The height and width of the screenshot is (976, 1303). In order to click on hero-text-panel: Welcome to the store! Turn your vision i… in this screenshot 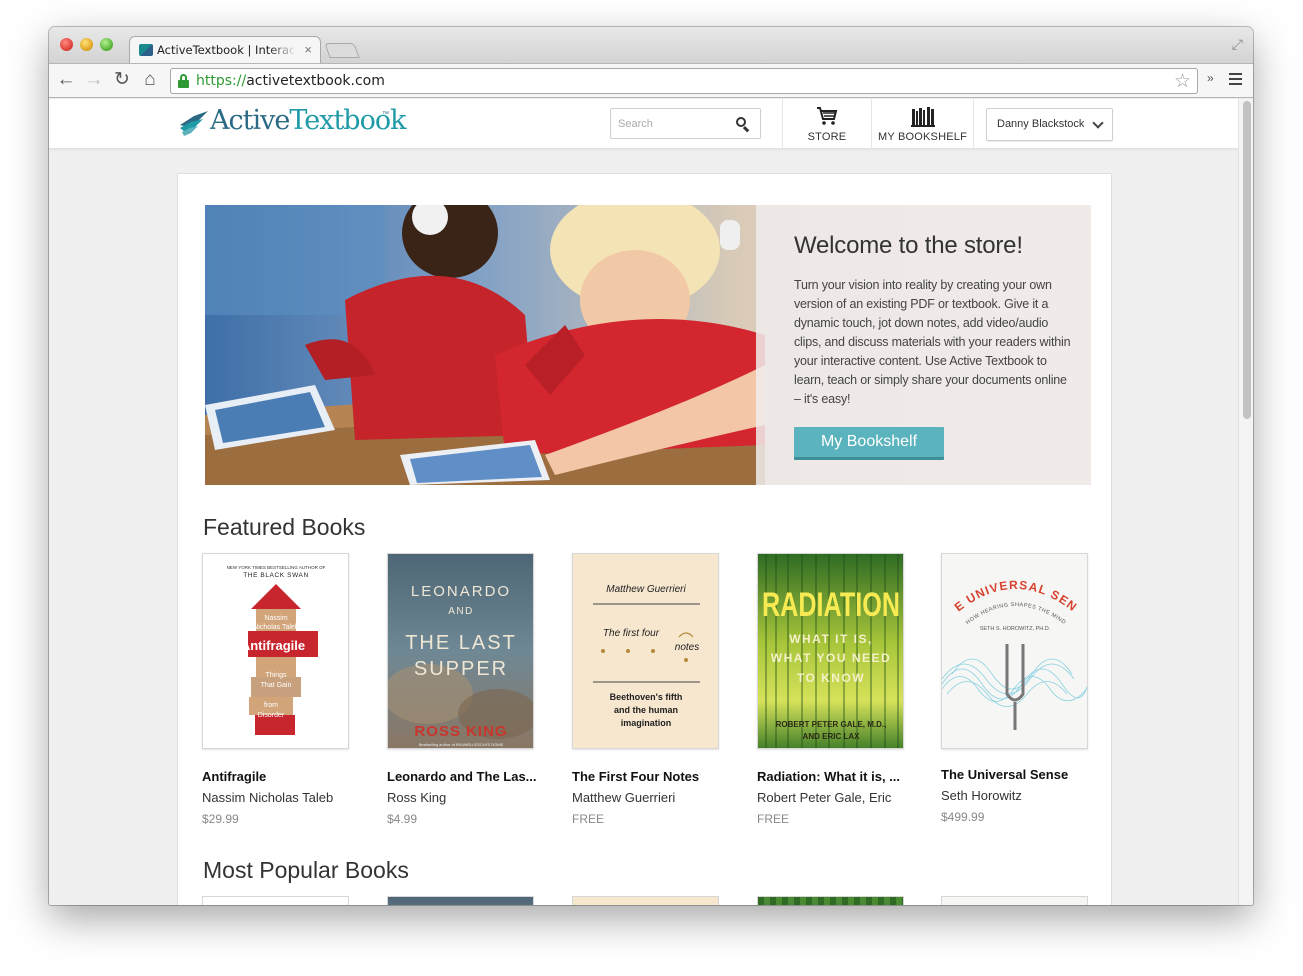, I will do `click(923, 345)`.